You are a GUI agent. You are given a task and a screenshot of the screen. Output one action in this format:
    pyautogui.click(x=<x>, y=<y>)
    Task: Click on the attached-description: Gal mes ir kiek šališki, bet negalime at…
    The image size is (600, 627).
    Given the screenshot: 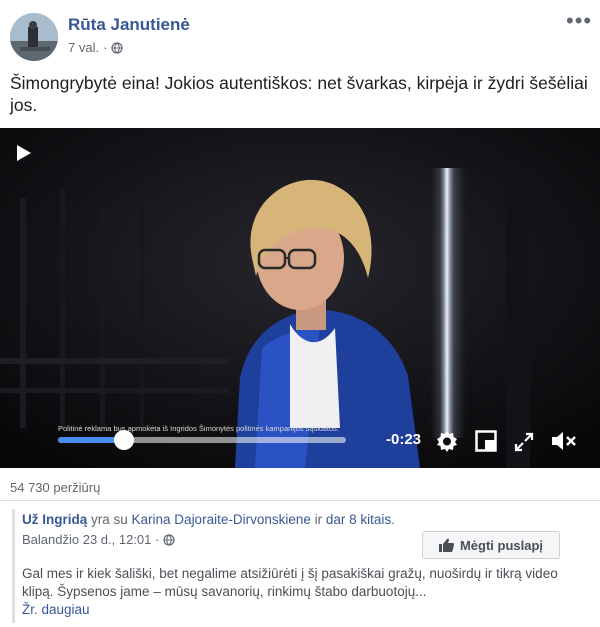 What is the action you would take?
    pyautogui.click(x=290, y=582)
    